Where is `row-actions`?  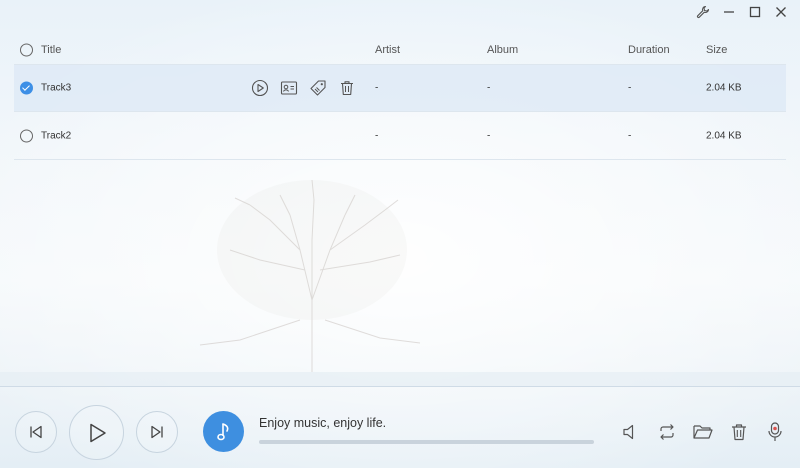 row-actions is located at coordinates (303, 88).